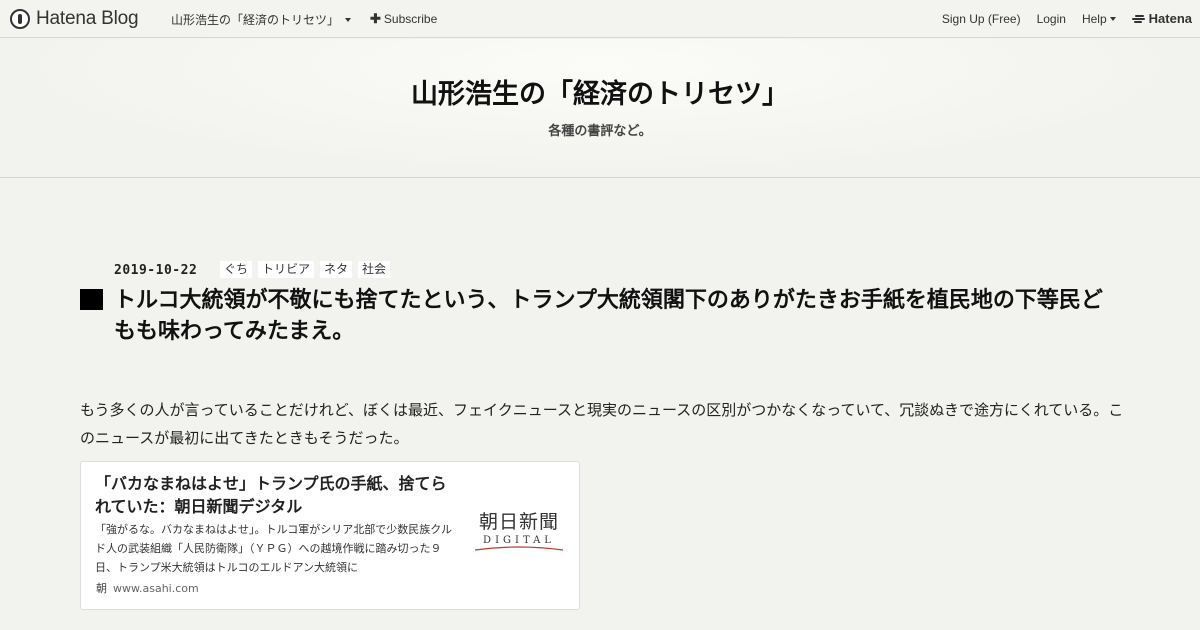  I want to click on plus-icon: ✚, so click(375, 18).